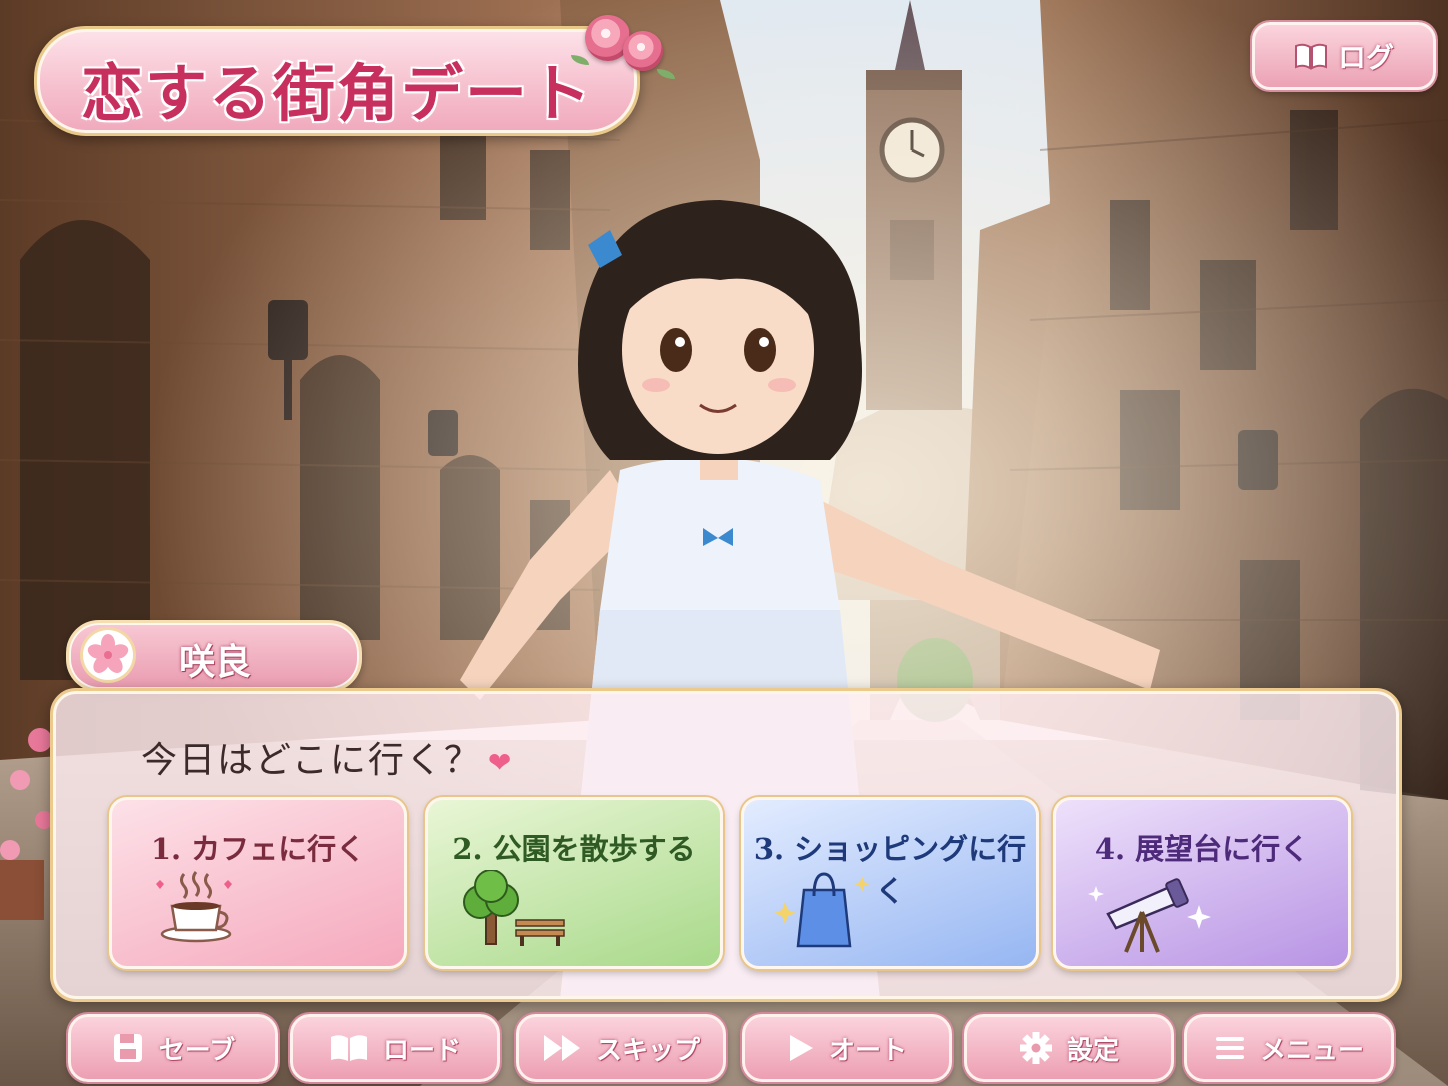 The height and width of the screenshot is (1086, 1448). I want to click on log-button-label: ログ, so click(1365, 57).